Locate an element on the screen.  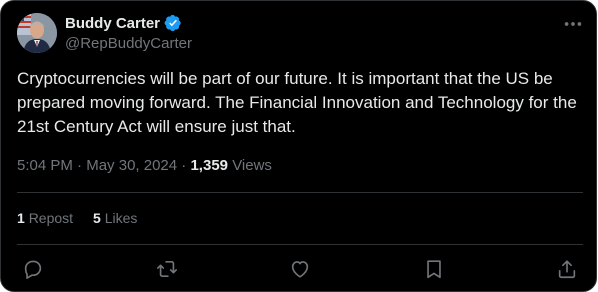
share-button is located at coordinates (567, 269).